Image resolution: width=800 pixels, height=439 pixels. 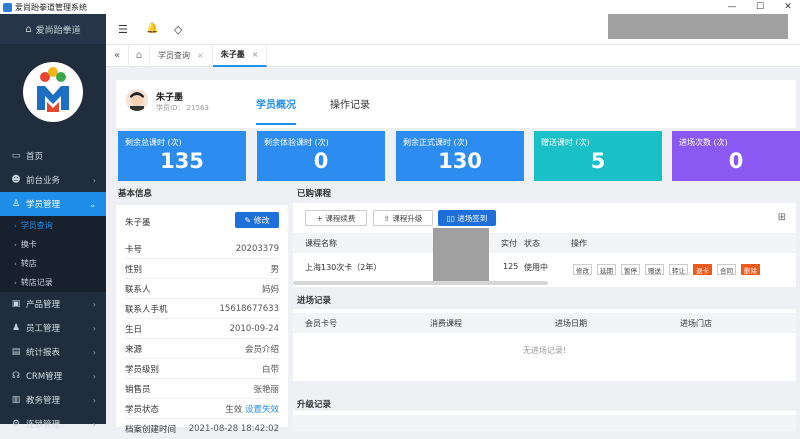 What do you see at coordinates (151, 430) in the screenshot?
I see `info-key: 档案创建时间` at bounding box center [151, 430].